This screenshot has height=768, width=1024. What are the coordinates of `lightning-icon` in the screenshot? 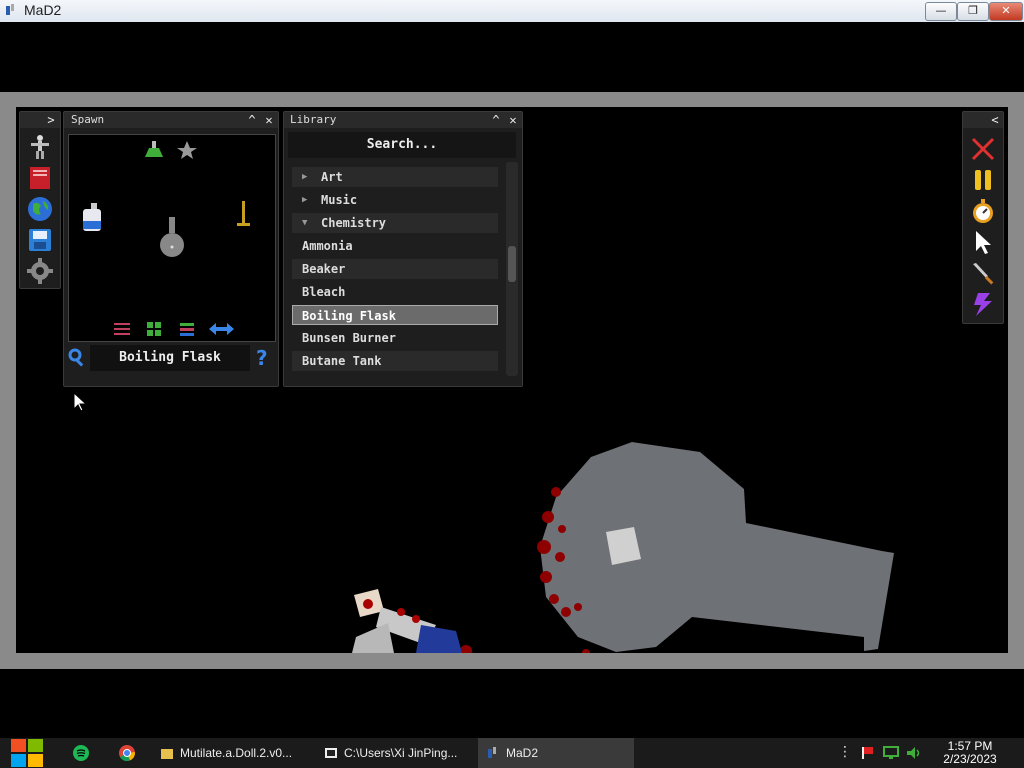 It's located at (983, 304).